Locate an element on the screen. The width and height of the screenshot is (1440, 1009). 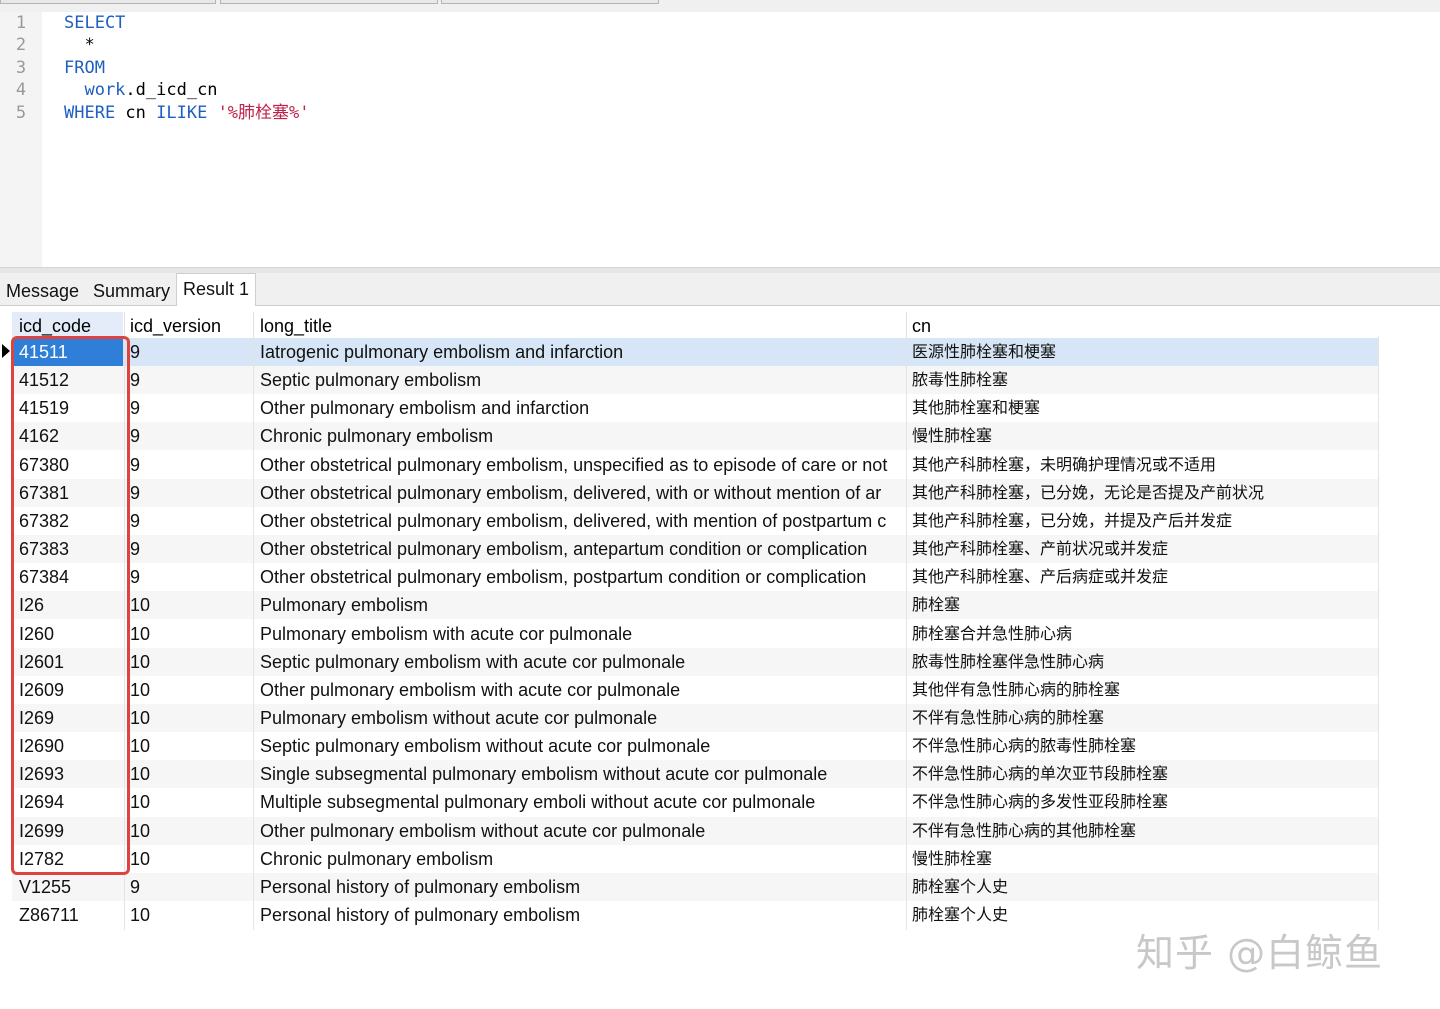
cell-cn: 其他产科肺栓塞，未明确护理情况或不适用 is located at coordinates (1142, 465).